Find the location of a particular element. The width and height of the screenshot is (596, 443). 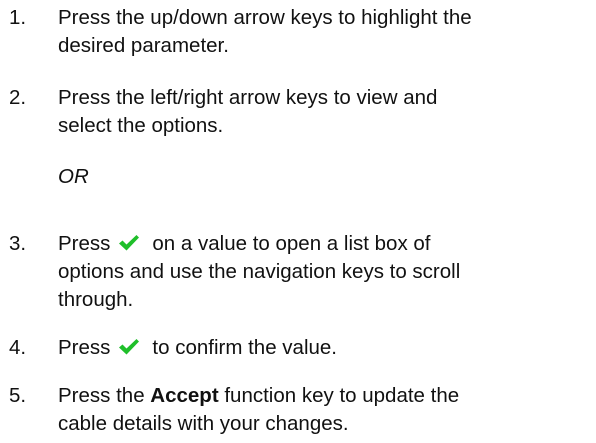

step-suffix: to confirm the value. is located at coordinates (244, 347).